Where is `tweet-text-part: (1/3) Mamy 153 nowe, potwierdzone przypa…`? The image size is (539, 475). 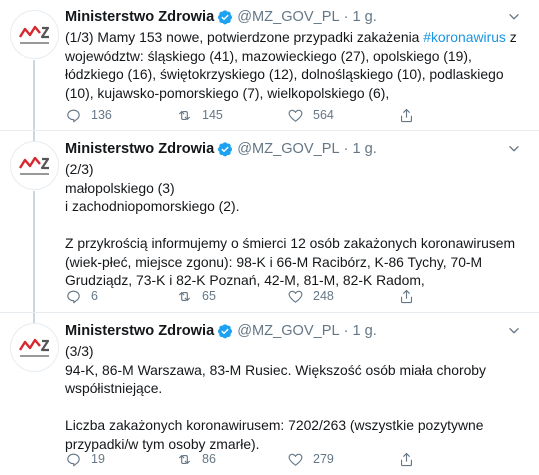
tweet-text-part: (1/3) Mamy 153 nowe, potwierdzone przypa… is located at coordinates (244, 37).